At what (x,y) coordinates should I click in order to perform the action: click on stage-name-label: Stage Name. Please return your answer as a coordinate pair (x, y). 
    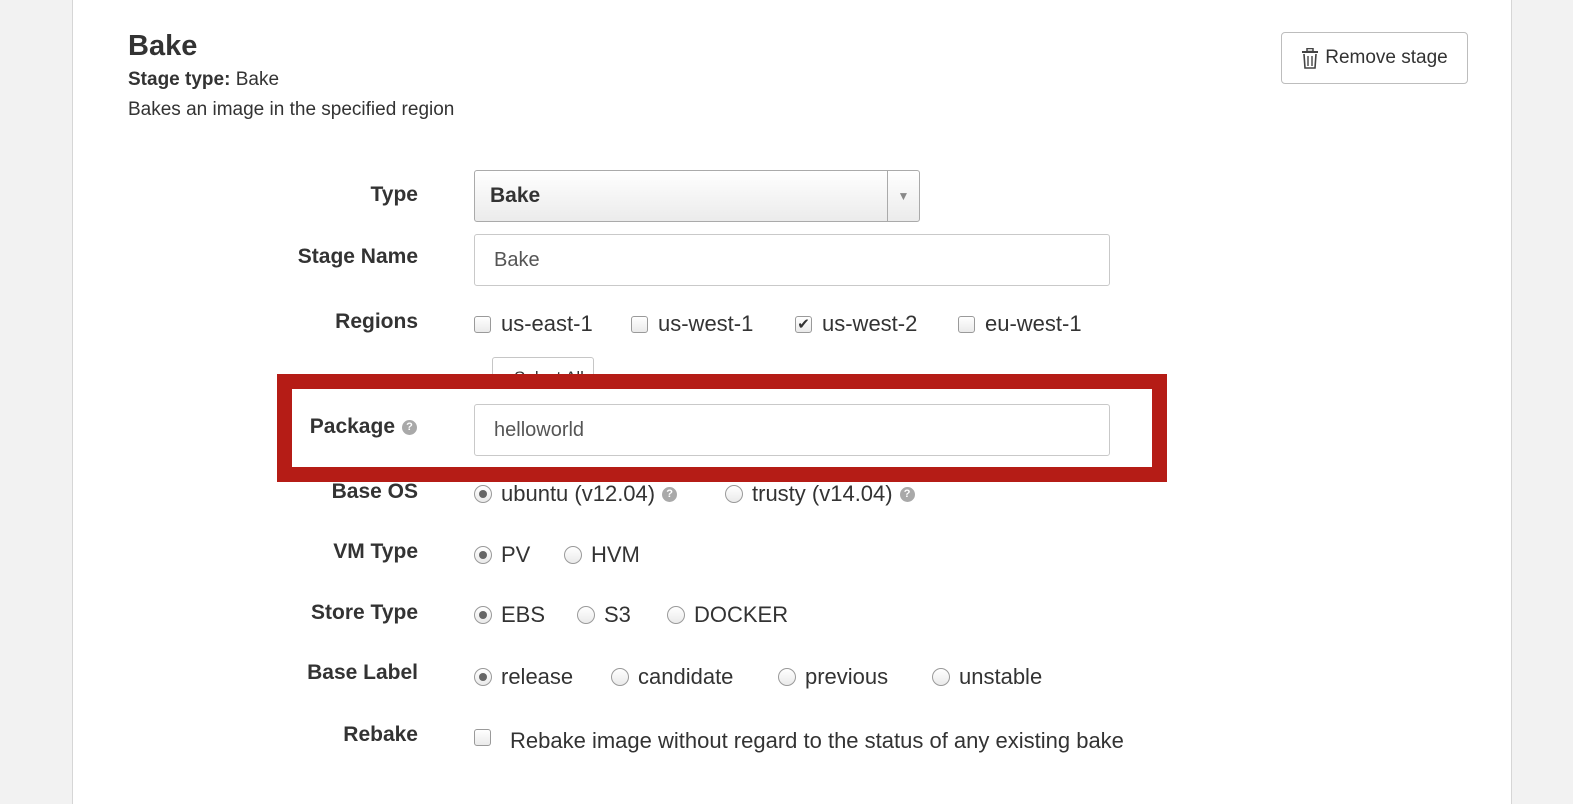
    Looking at the image, I should click on (357, 256).